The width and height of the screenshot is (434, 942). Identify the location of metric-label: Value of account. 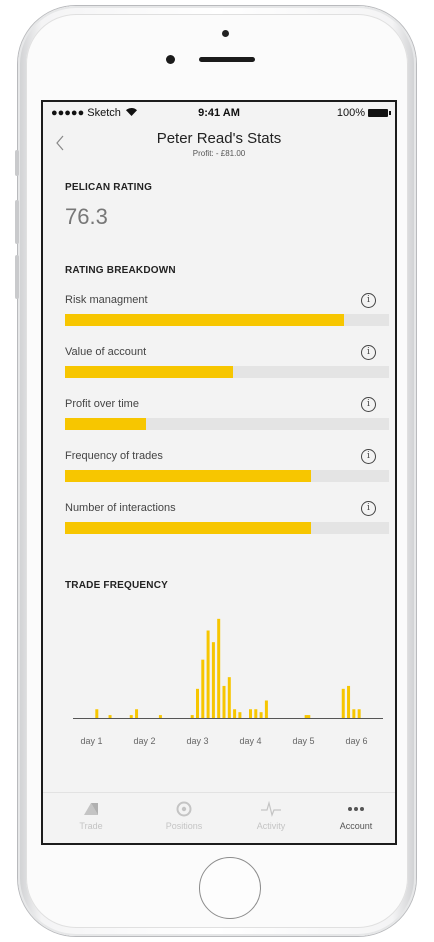
(106, 352).